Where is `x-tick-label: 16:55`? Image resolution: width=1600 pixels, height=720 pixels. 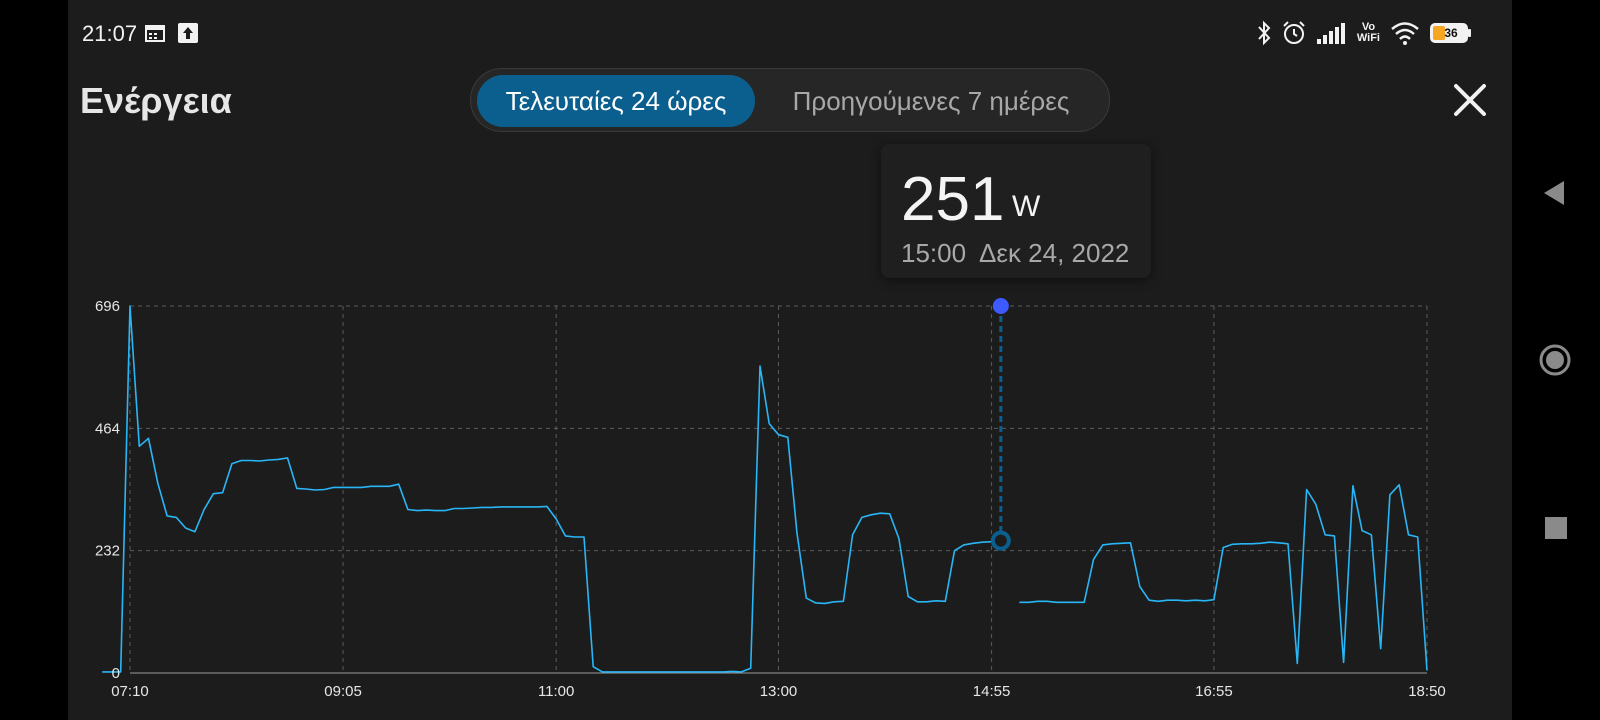
x-tick-label: 16:55 is located at coordinates (1214, 691).